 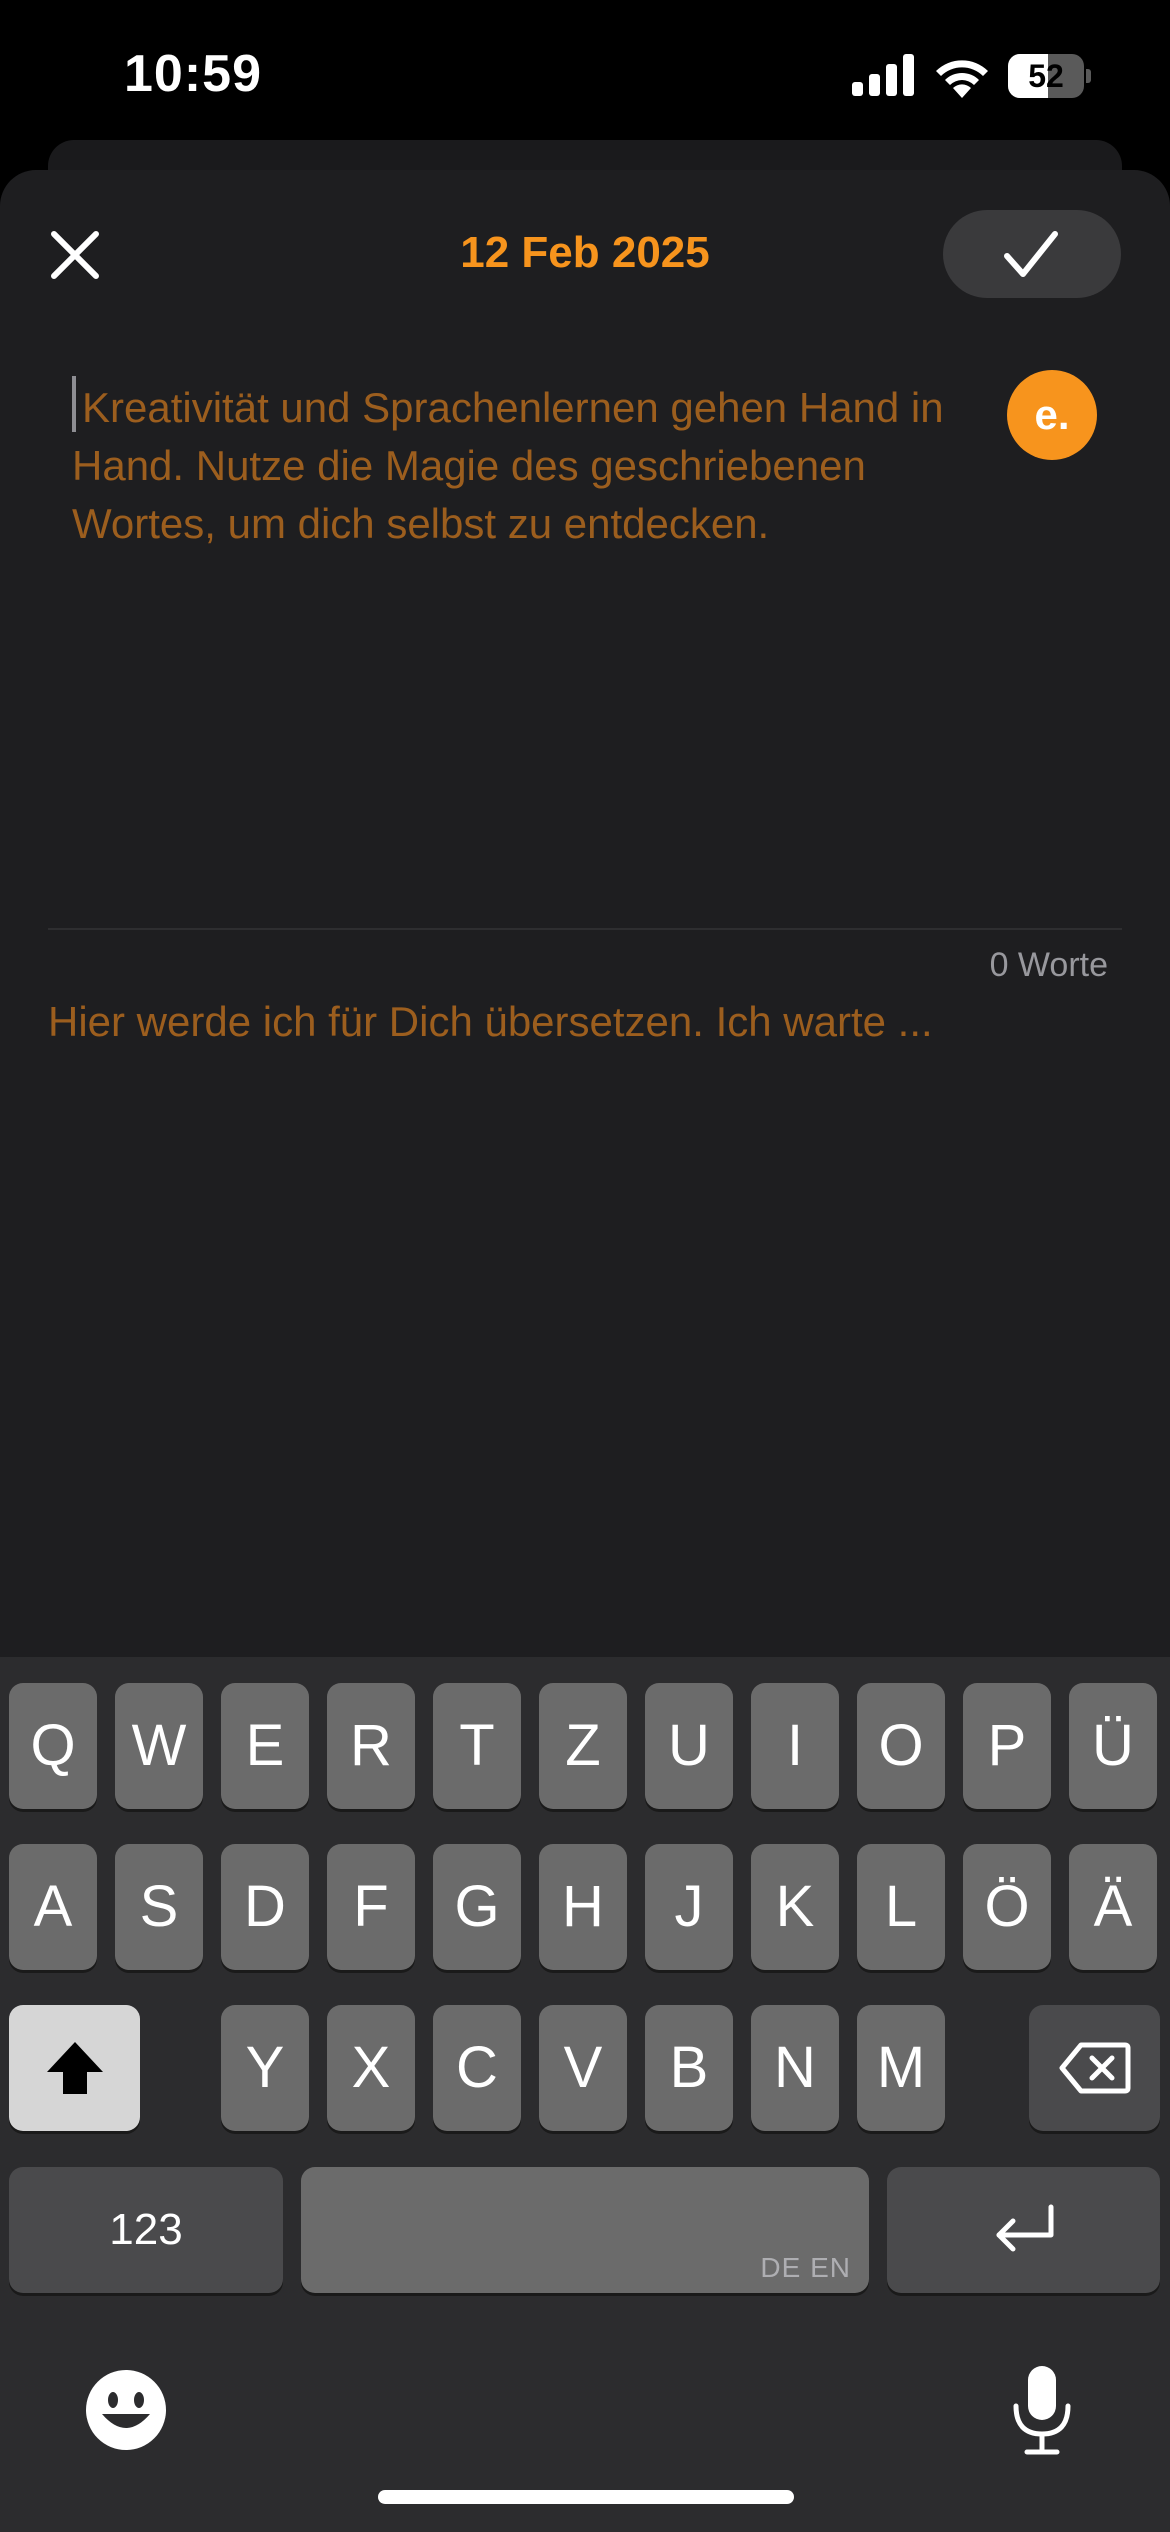 What do you see at coordinates (795, 1907) in the screenshot?
I see `key-k: K` at bounding box center [795, 1907].